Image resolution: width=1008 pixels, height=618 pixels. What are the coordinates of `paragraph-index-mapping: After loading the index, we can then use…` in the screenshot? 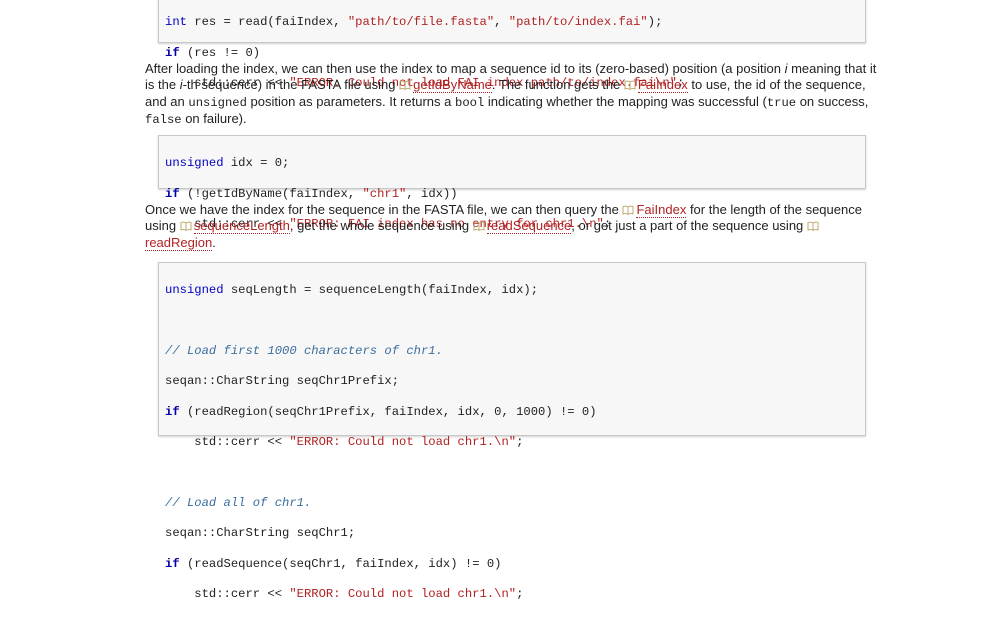 It's located at (512, 95).